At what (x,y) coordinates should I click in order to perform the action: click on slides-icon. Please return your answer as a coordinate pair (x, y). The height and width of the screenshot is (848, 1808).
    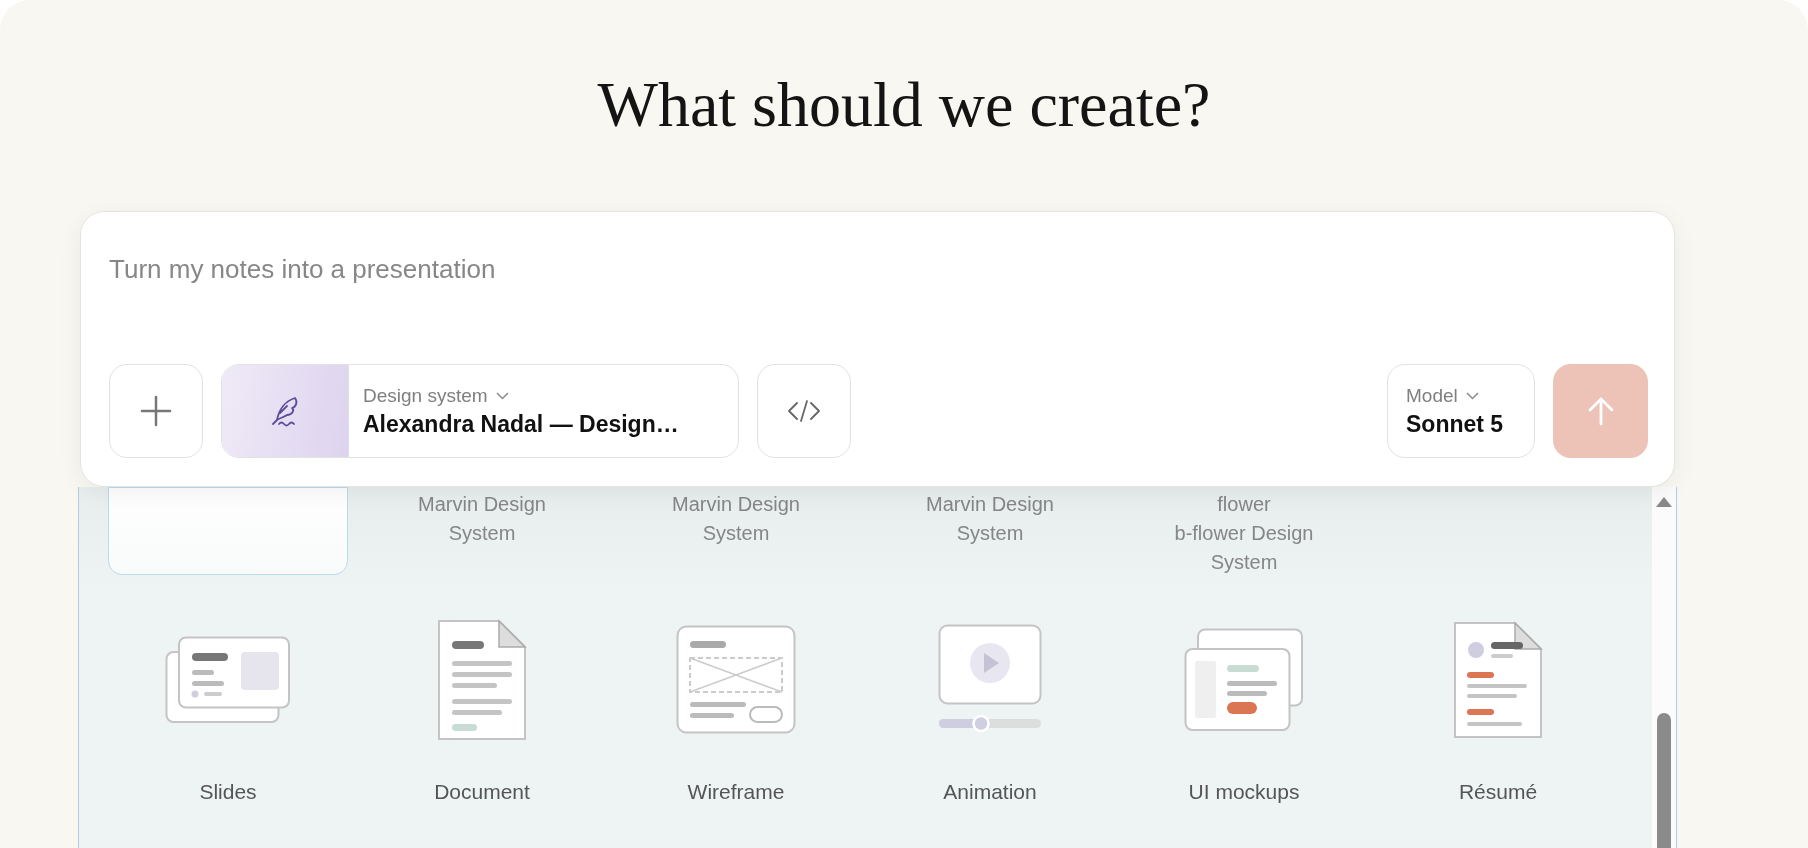
    Looking at the image, I should click on (228, 680).